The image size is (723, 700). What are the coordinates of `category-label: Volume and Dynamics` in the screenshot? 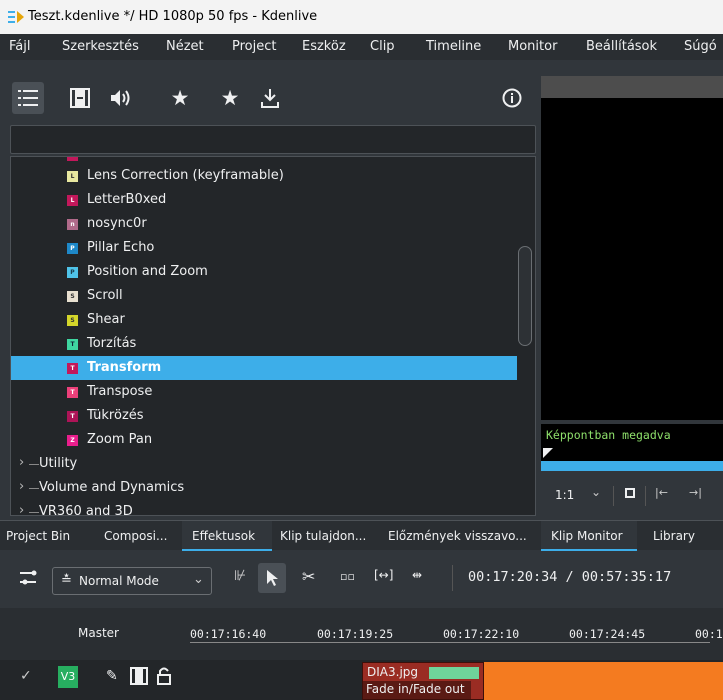 It's located at (112, 487).